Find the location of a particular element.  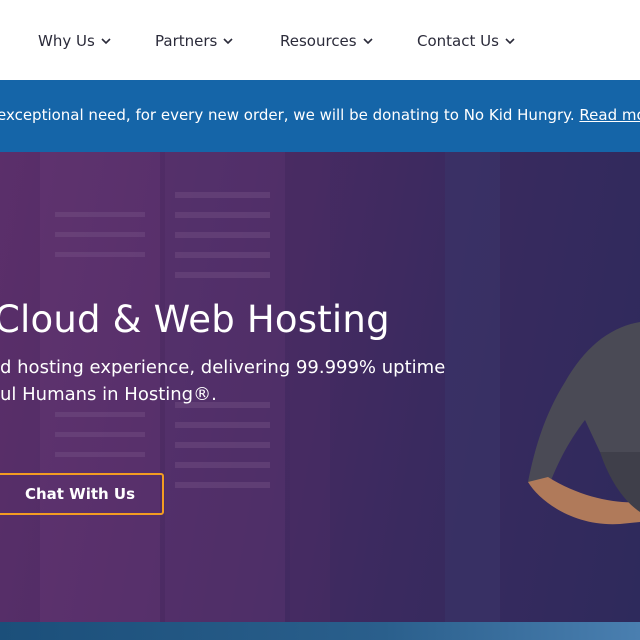

nav-label: Partners is located at coordinates (186, 41).